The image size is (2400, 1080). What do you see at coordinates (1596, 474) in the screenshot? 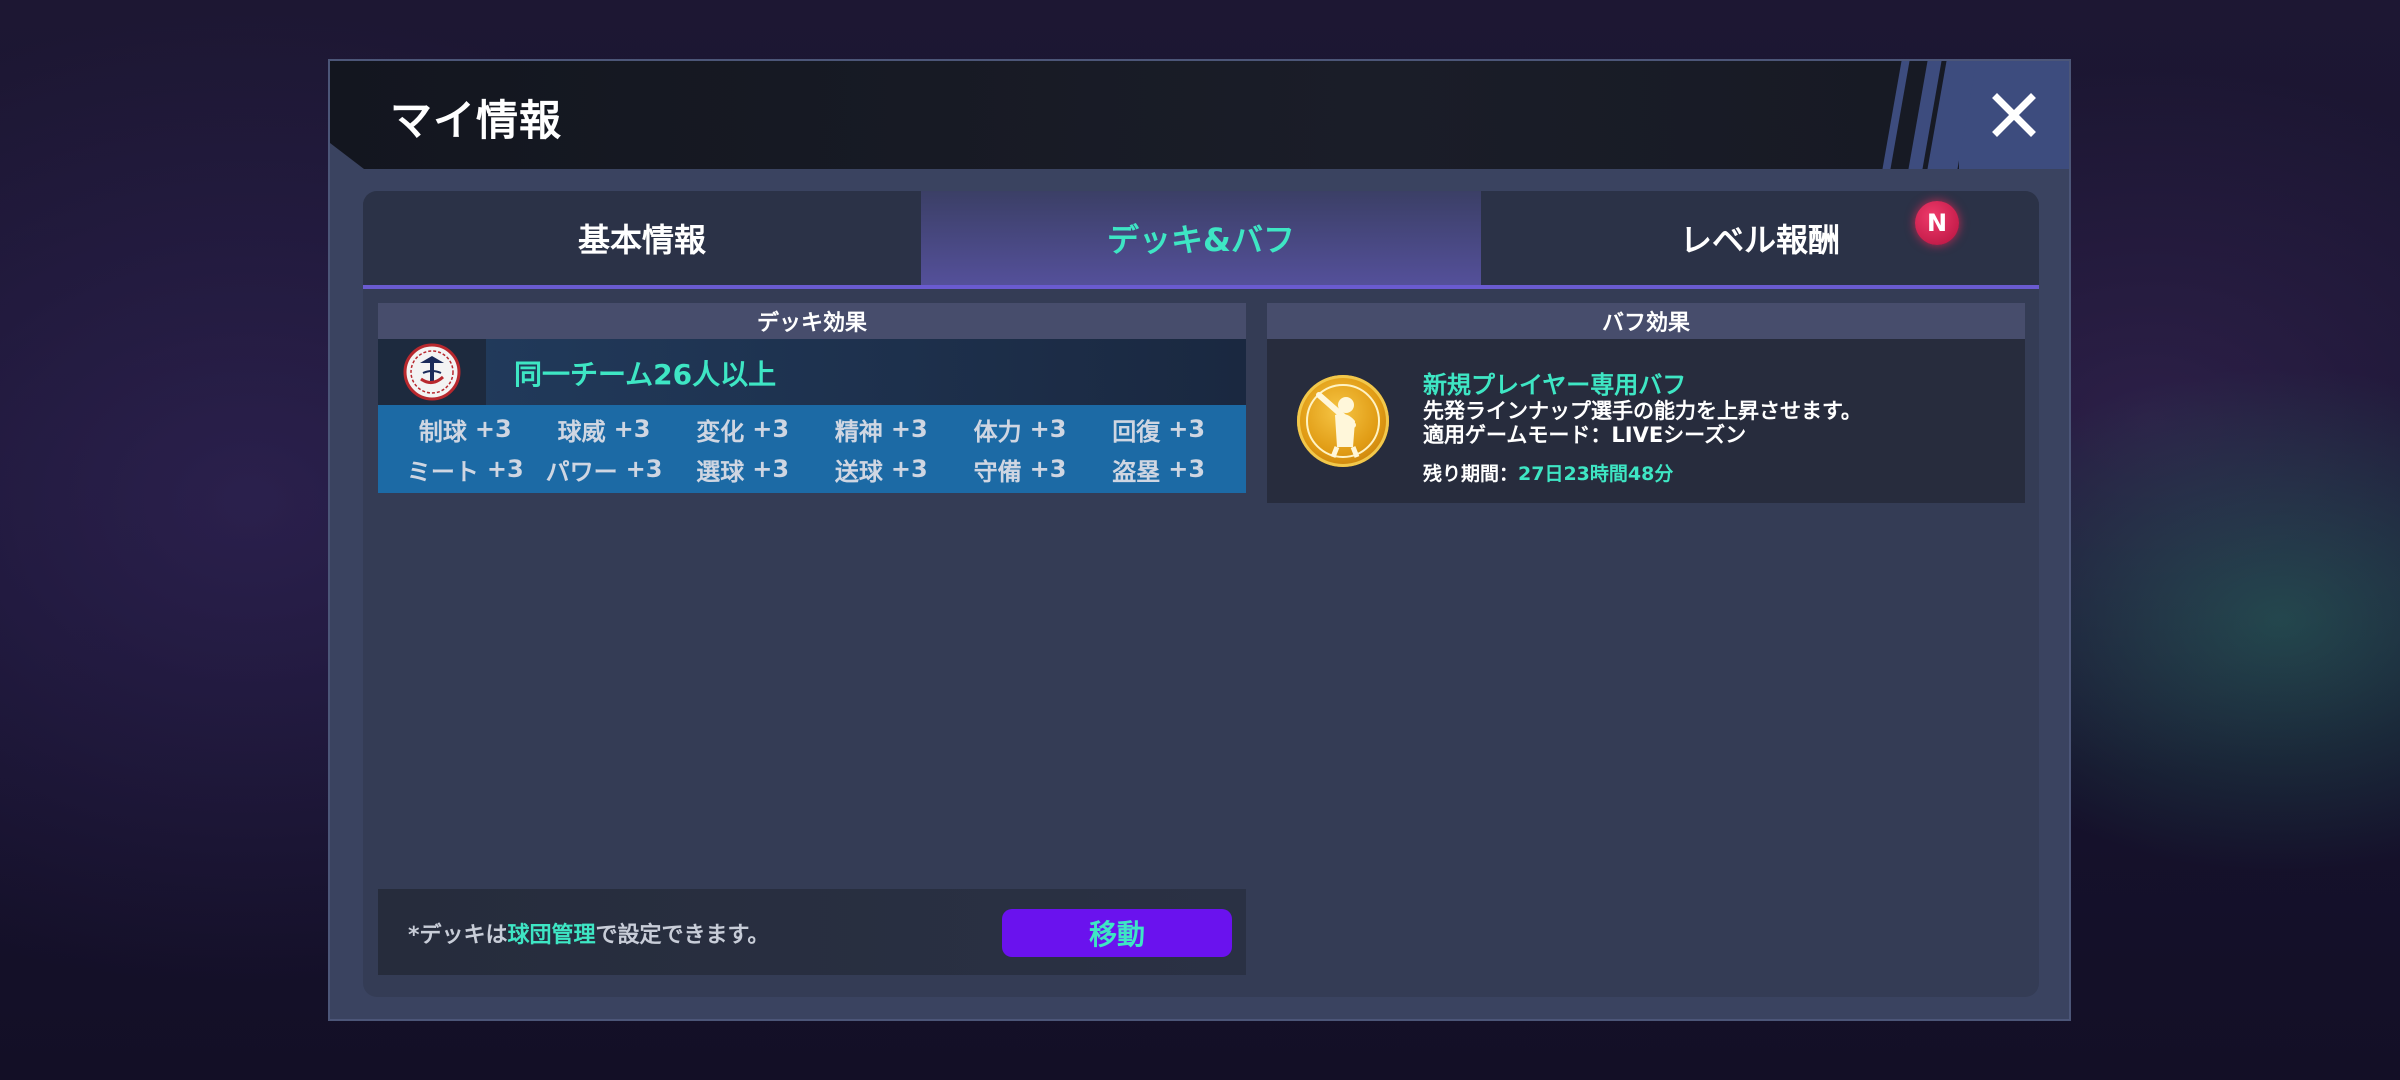
I see `remain-value: 27日23時間48分` at bounding box center [1596, 474].